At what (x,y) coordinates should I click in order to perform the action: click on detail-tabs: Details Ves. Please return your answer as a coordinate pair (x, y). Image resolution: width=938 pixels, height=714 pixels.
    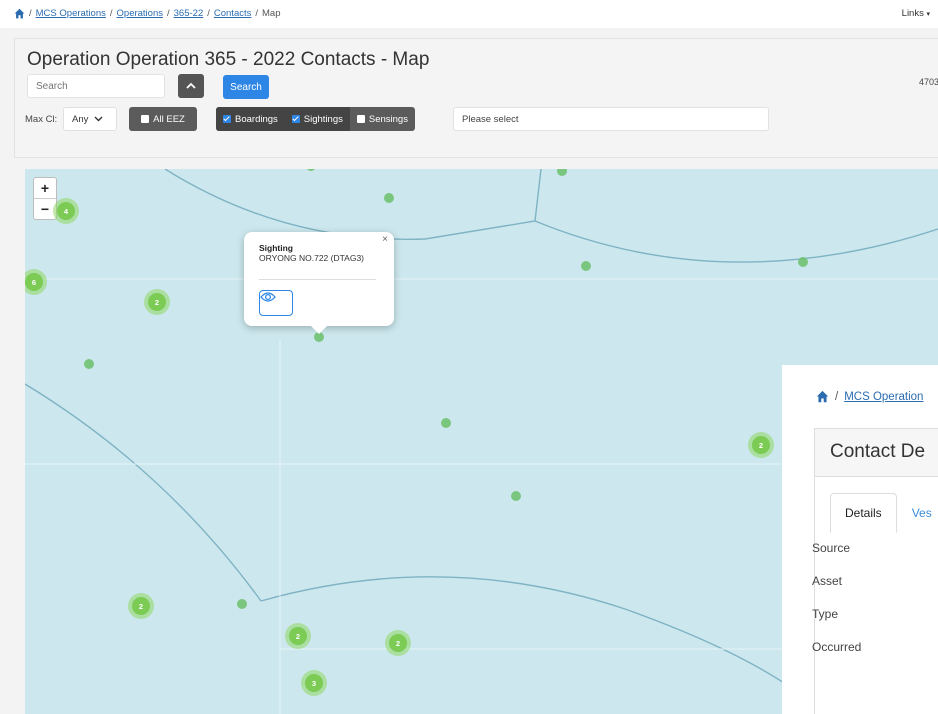
    Looking at the image, I should click on (884, 513).